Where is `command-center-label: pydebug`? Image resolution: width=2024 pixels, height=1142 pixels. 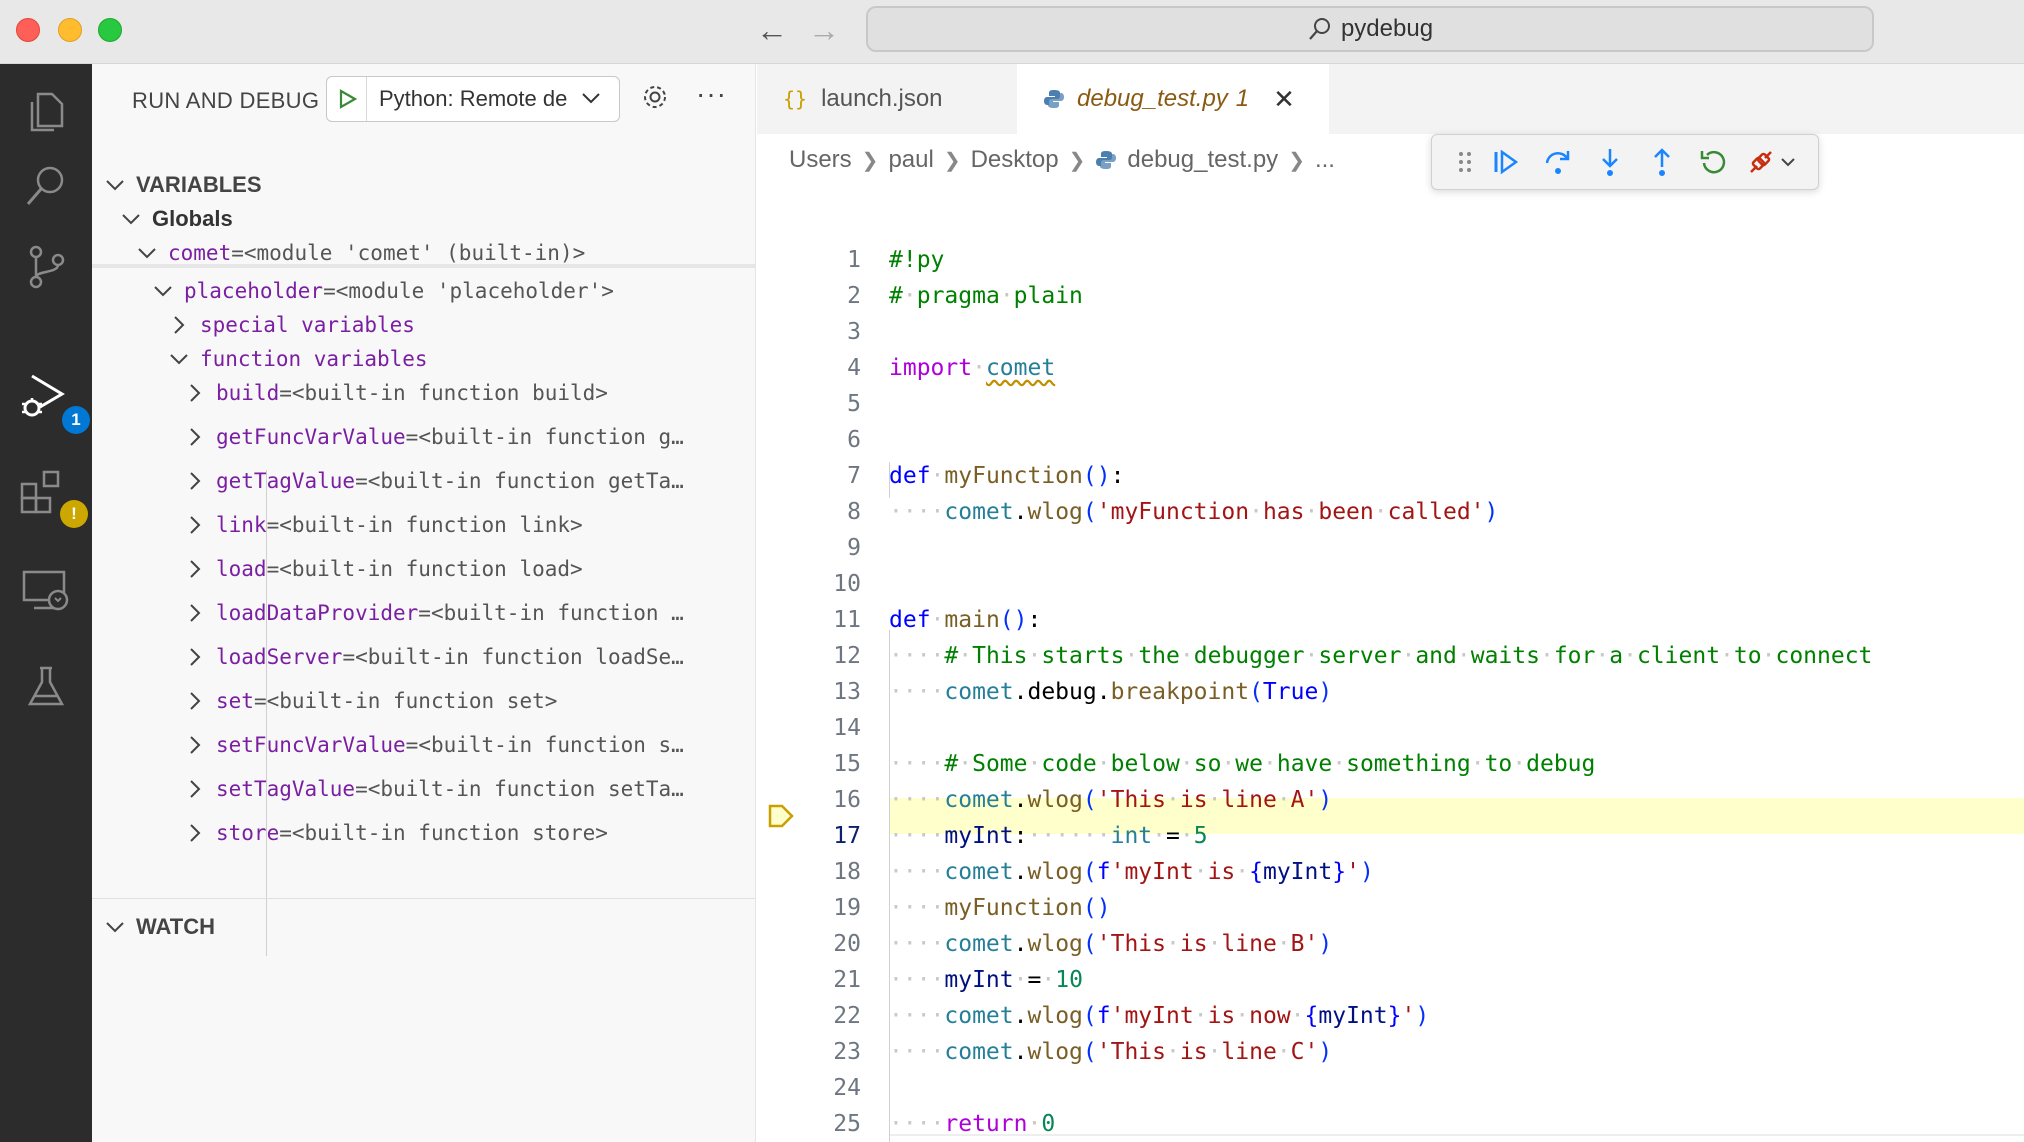
command-center-label: pydebug is located at coordinates (1387, 28).